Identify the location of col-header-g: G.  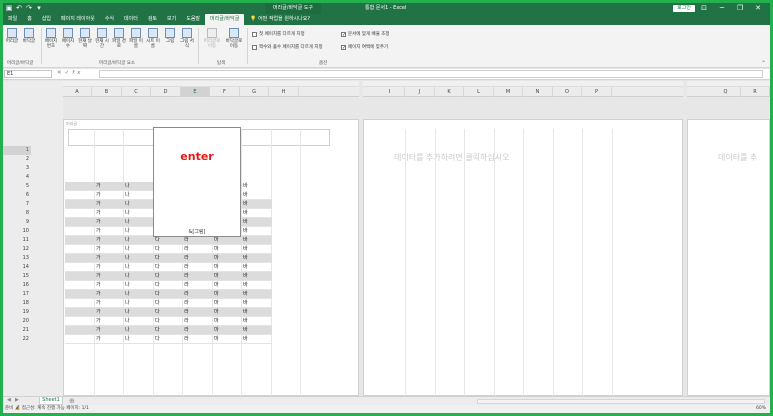
(254, 92).